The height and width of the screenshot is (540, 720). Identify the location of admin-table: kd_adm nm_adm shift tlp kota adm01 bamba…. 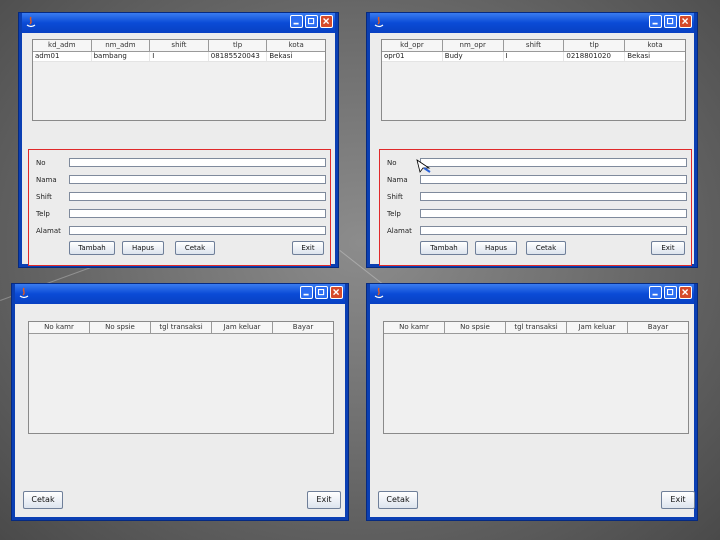
(179, 80).